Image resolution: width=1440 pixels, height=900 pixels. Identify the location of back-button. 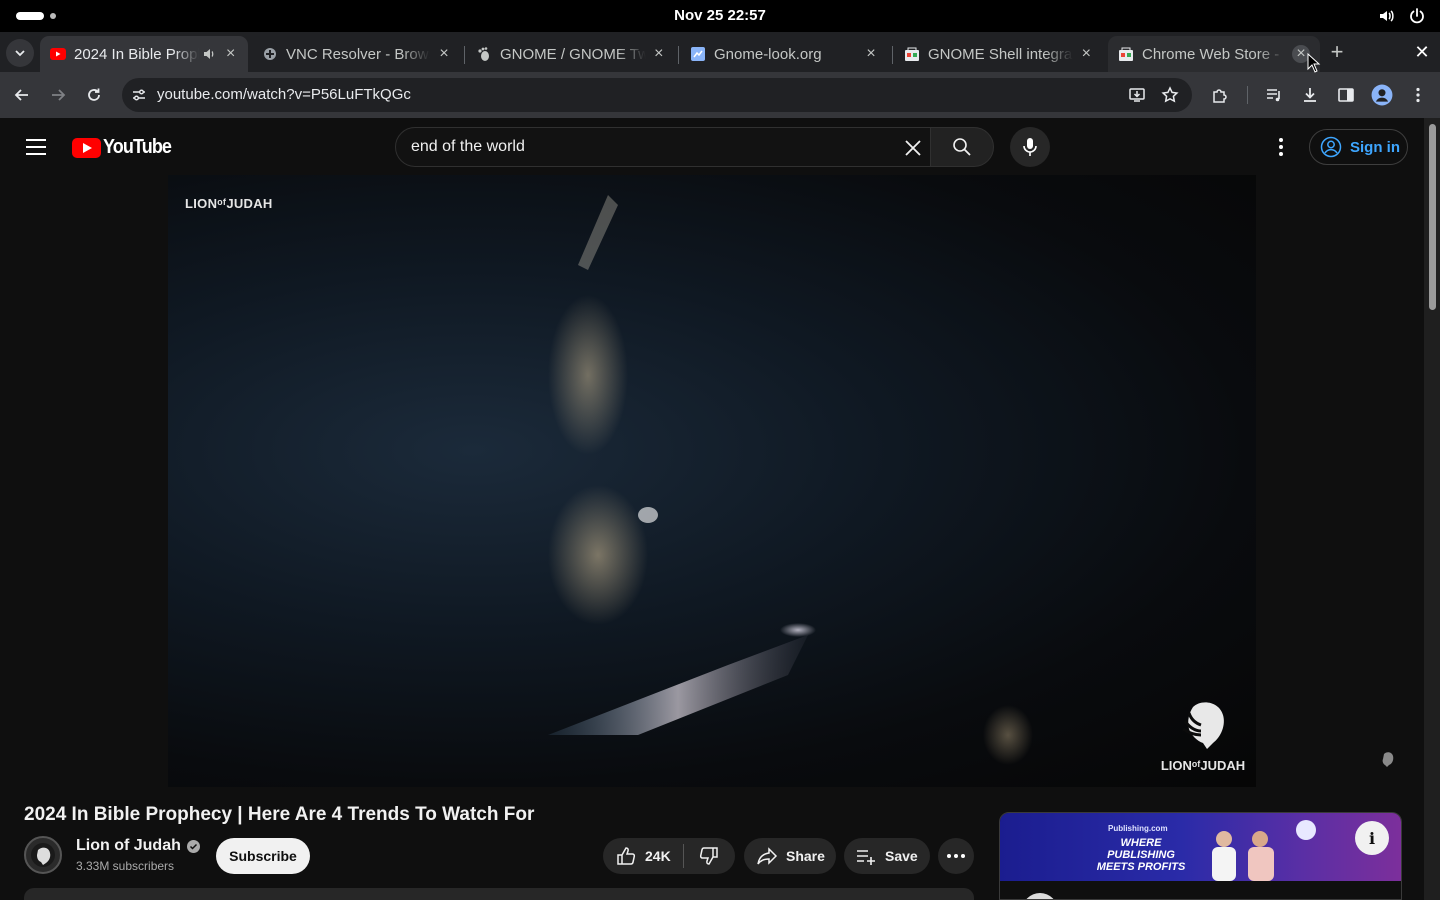
(22, 95).